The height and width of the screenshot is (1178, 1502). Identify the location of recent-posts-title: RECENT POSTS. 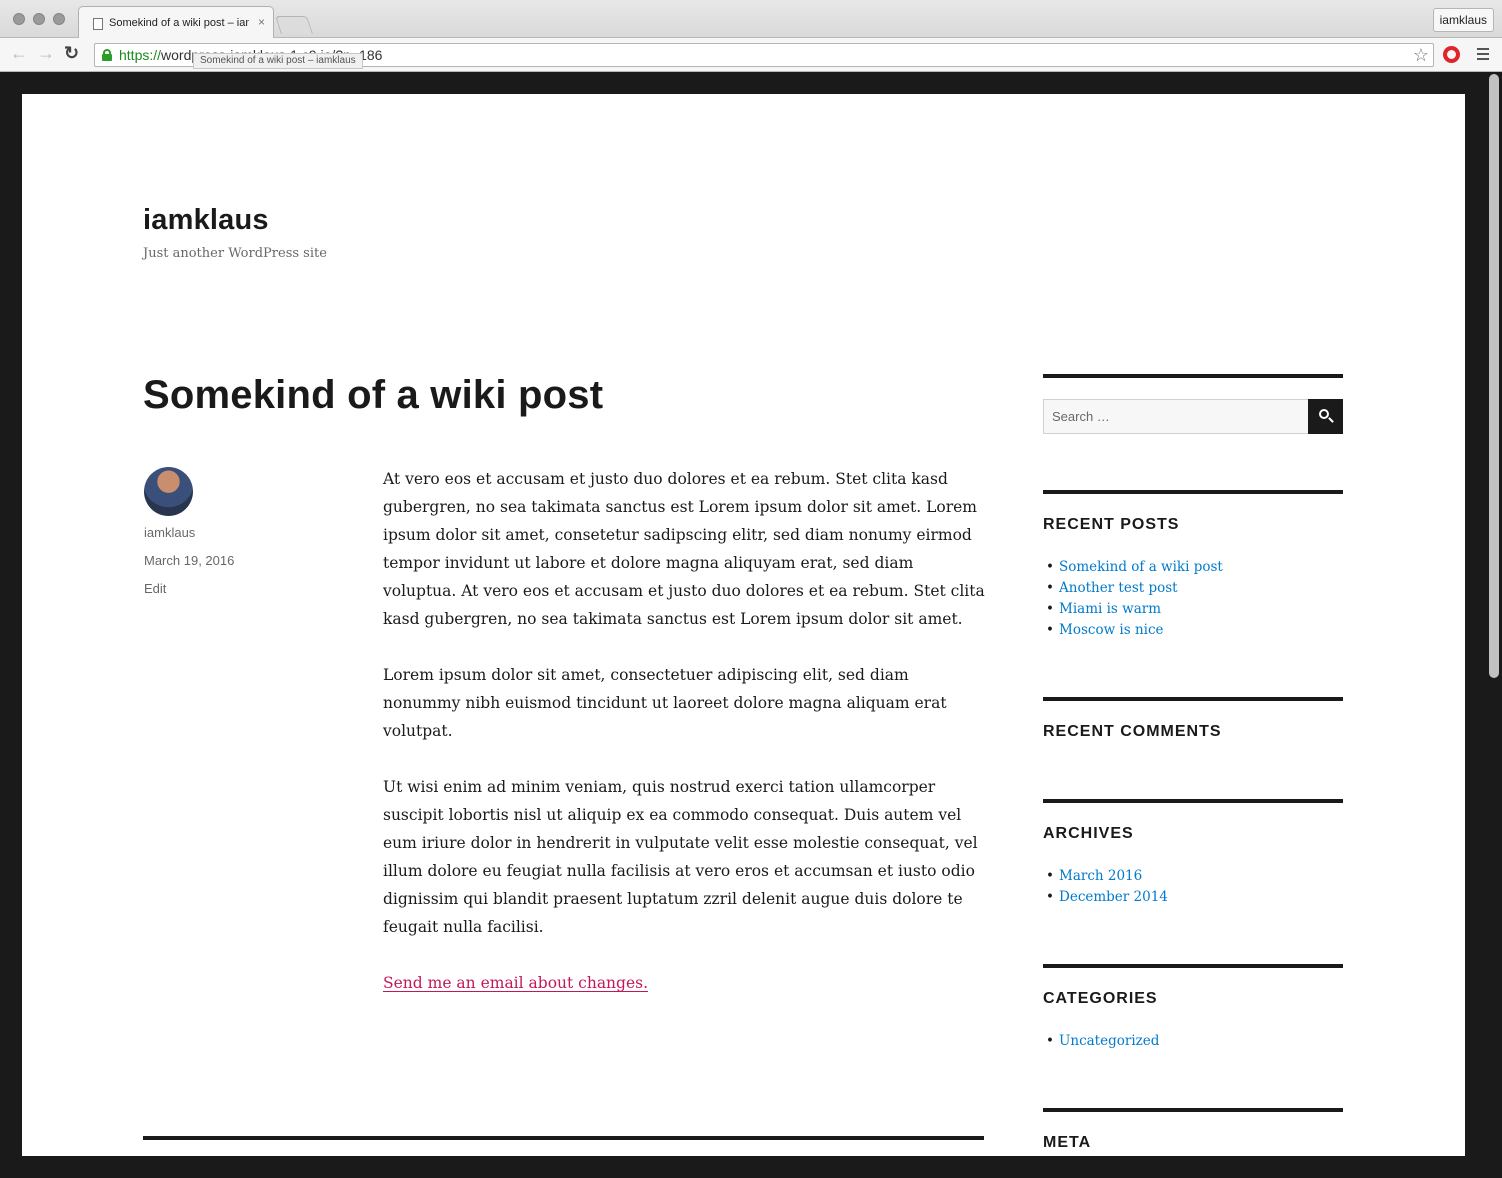
(1111, 524).